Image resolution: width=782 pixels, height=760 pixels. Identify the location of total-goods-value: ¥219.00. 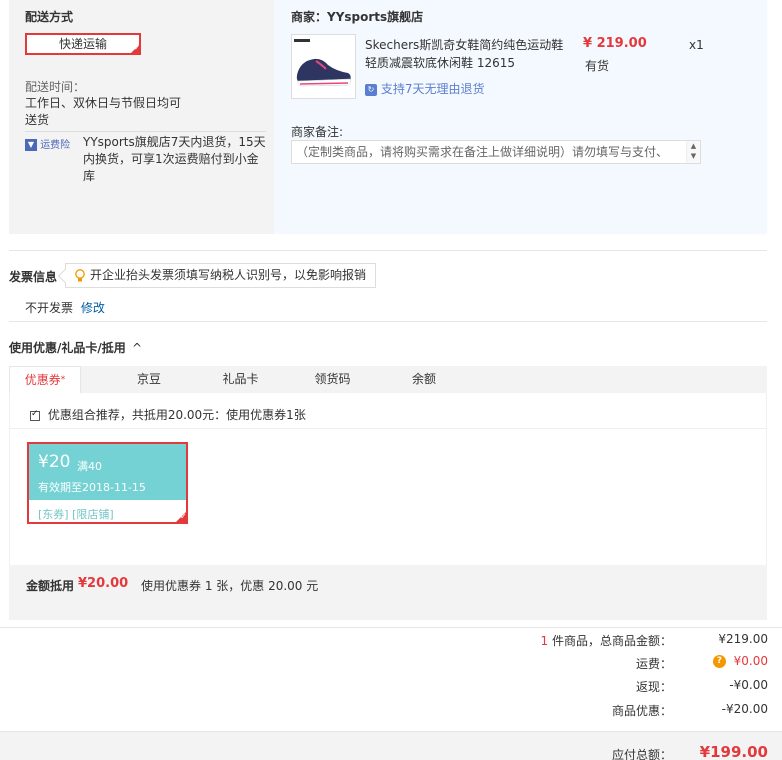
(743, 639).